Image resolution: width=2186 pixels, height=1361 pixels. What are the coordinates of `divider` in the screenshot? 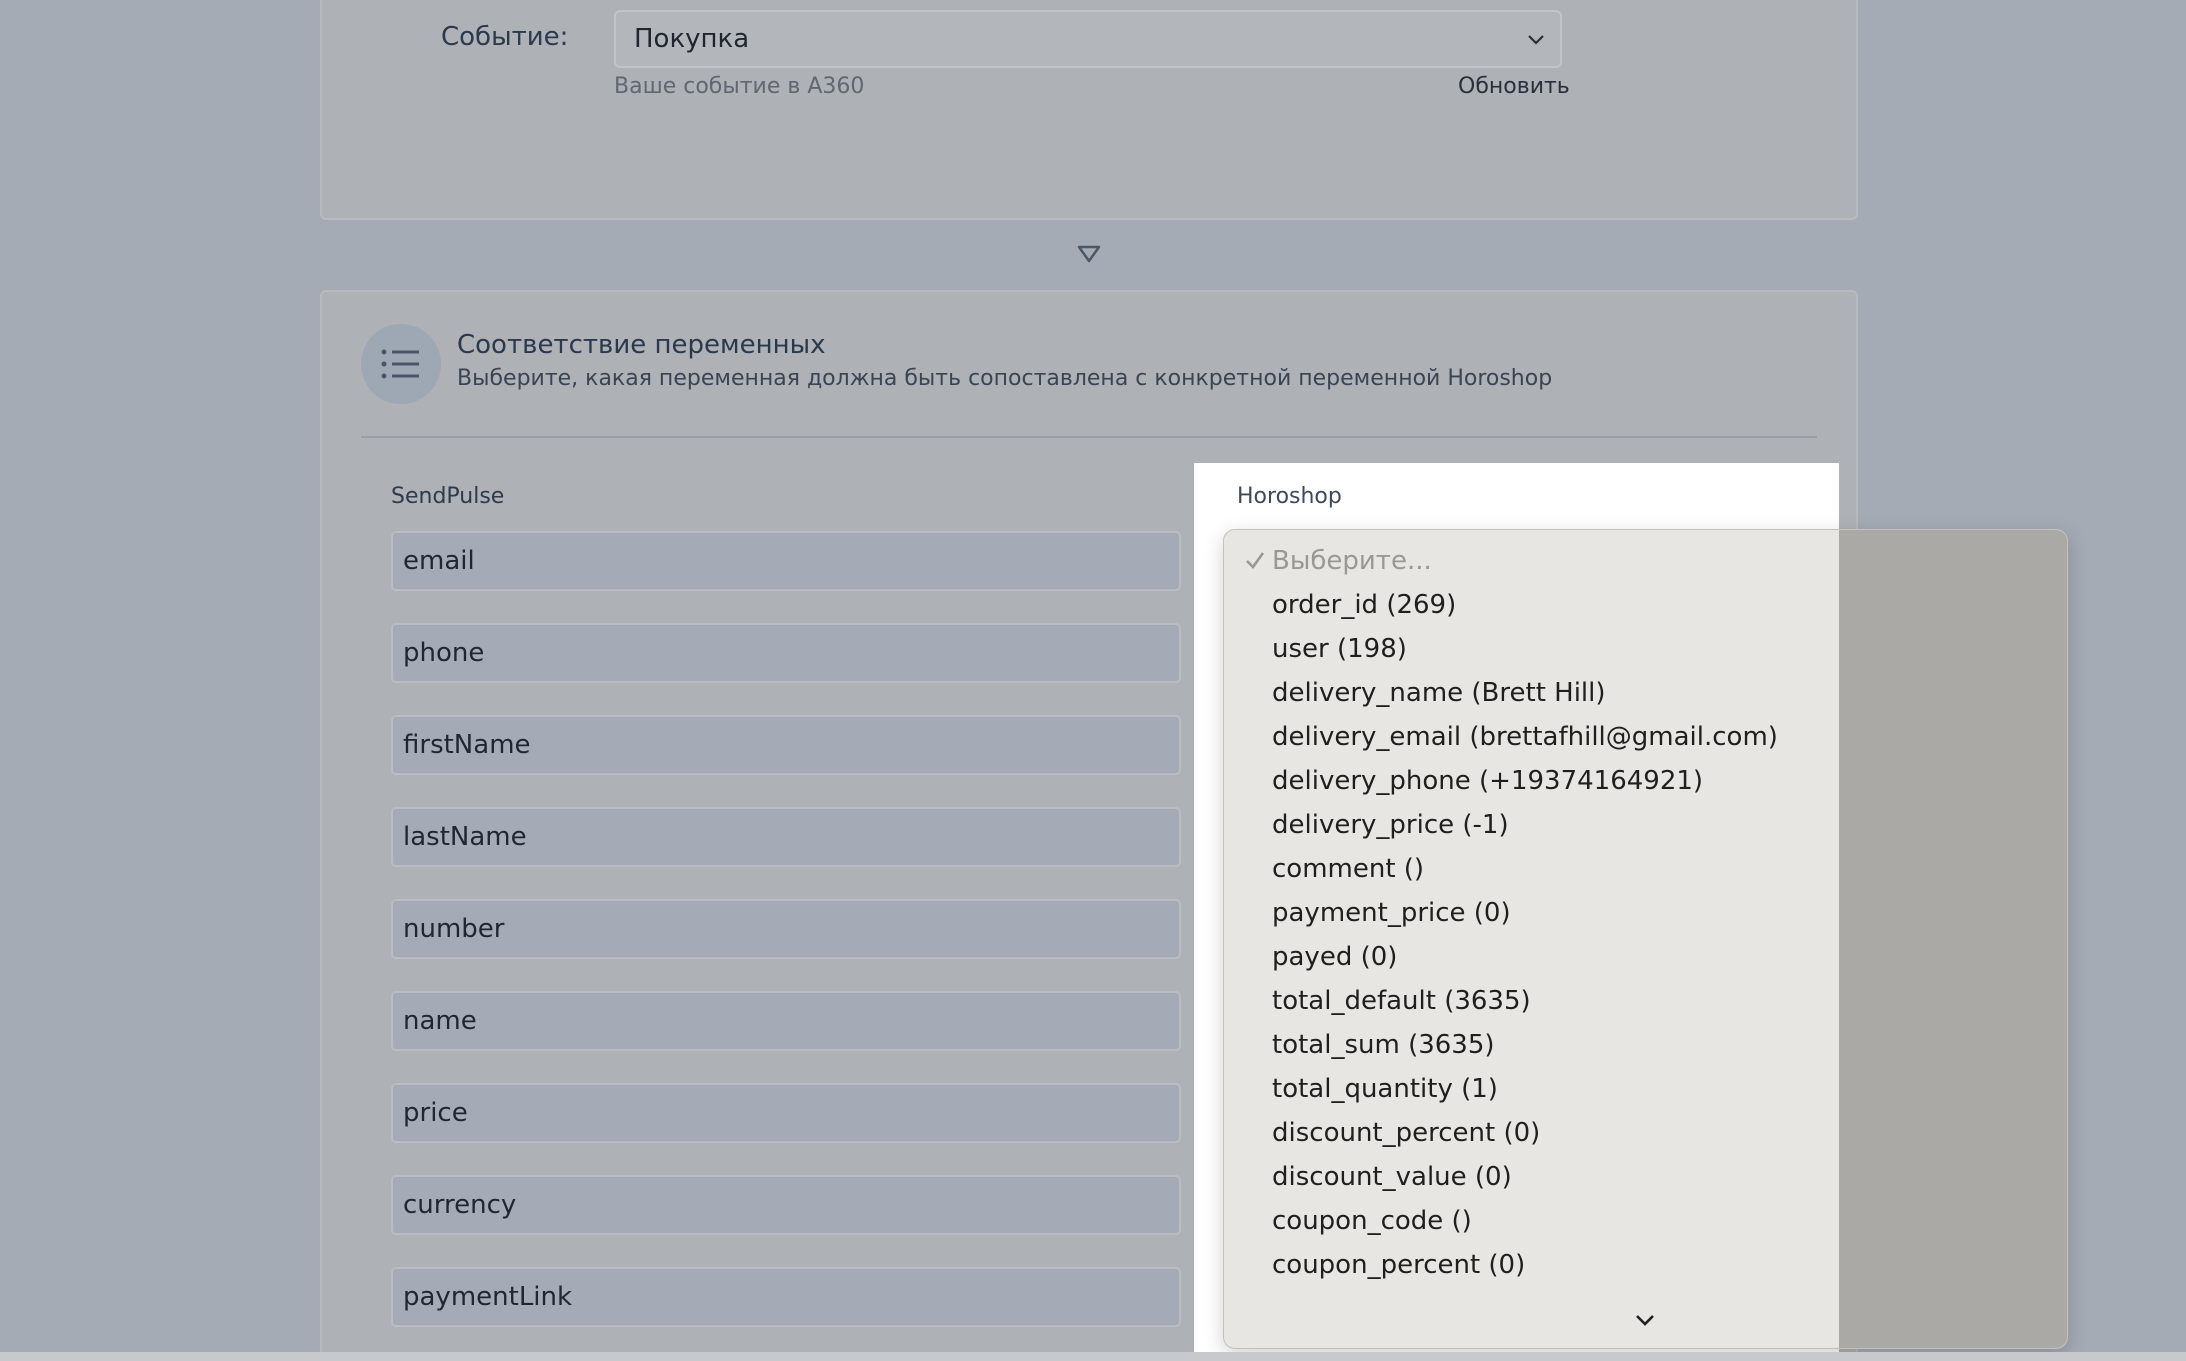 It's located at (1089, 437).